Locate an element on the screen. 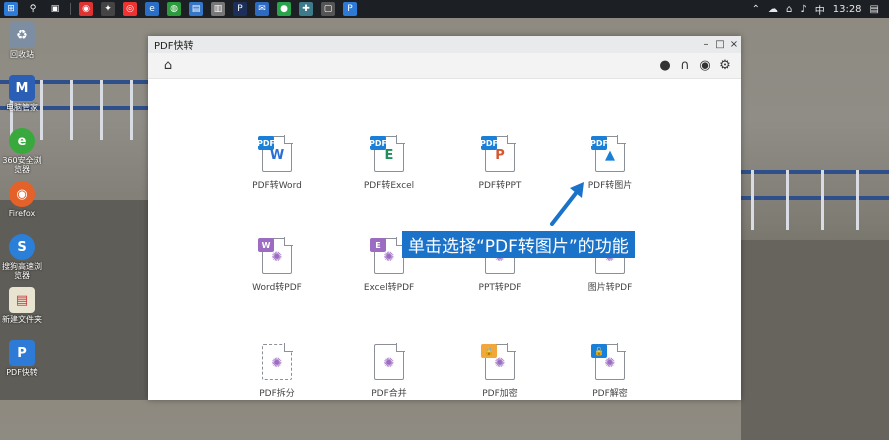 This screenshot has height=440, width=889. ime-indicator: 中 is located at coordinates (820, 9).